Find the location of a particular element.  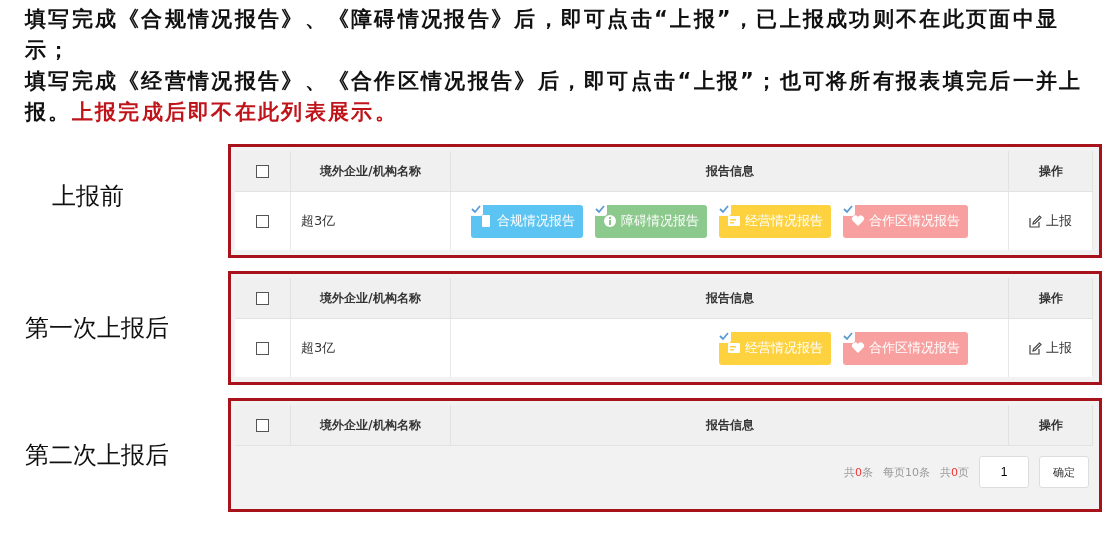

page-count: 共0页 is located at coordinates (954, 472).